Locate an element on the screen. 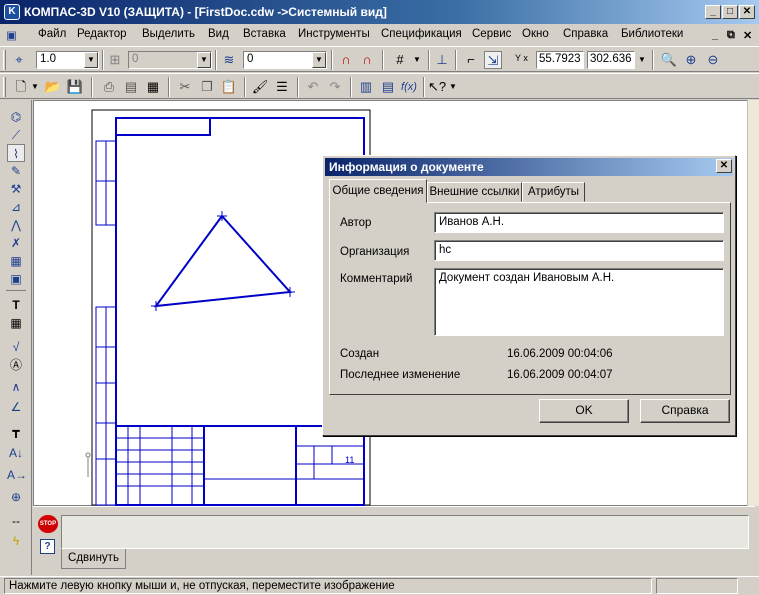 This screenshot has width=759, height=595. properties-icon: ☰ is located at coordinates (282, 87).